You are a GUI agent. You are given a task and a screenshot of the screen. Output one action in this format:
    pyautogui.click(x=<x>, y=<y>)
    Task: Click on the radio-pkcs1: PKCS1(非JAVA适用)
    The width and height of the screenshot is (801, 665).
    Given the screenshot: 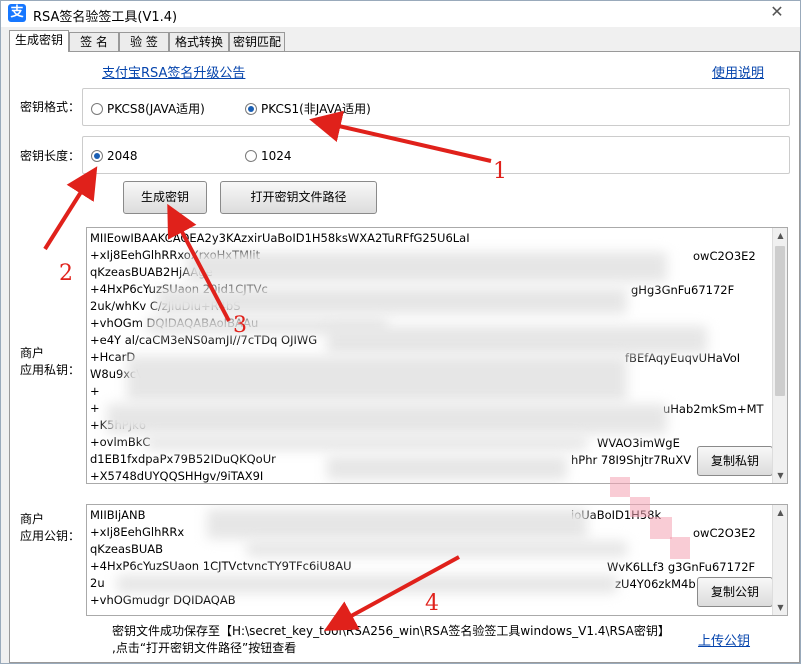 What is the action you would take?
    pyautogui.click(x=308, y=108)
    